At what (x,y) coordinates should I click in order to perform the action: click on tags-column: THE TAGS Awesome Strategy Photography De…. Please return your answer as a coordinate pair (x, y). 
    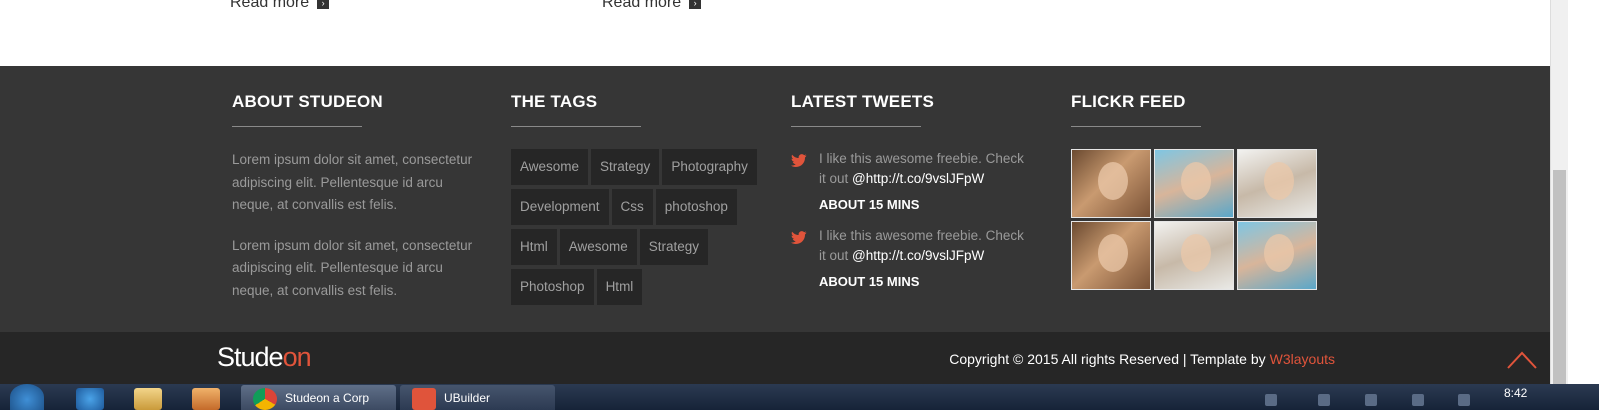
    Looking at the image, I should click on (636, 198).